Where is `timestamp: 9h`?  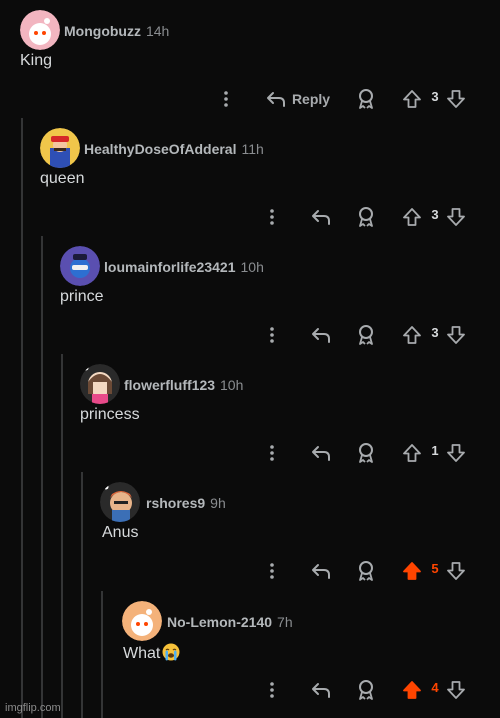
timestamp: 9h is located at coordinates (218, 503).